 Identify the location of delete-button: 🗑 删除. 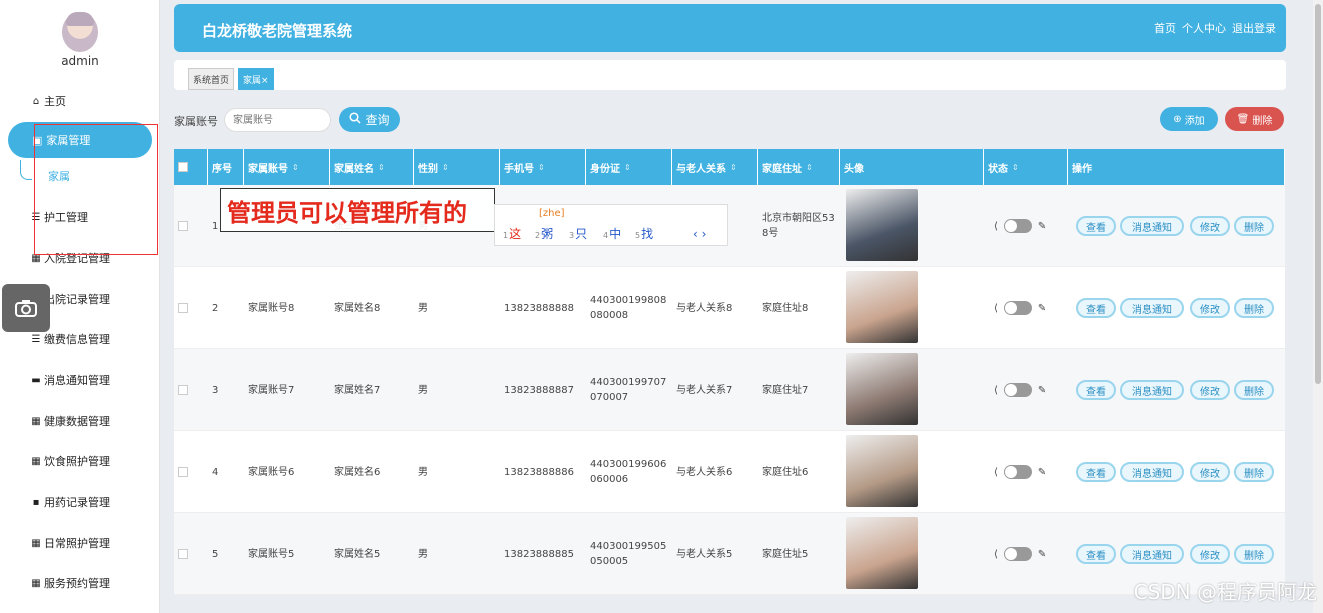
(1254, 119).